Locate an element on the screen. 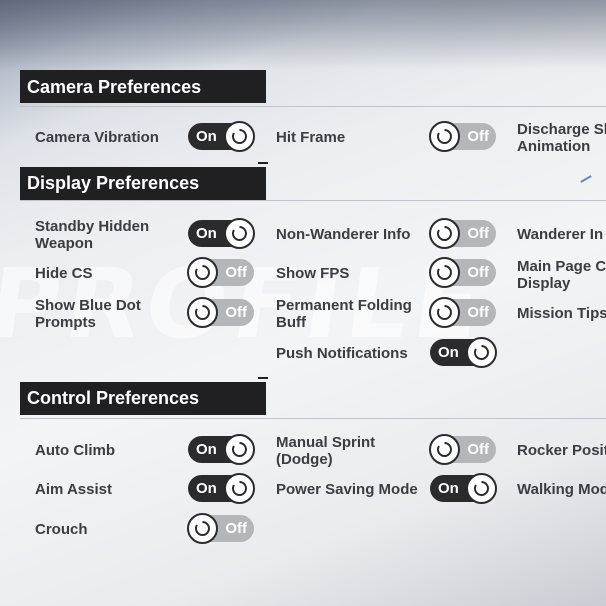 Image resolution: width=606 pixels, height=606 pixels. control-section-divider is located at coordinates (313, 418).